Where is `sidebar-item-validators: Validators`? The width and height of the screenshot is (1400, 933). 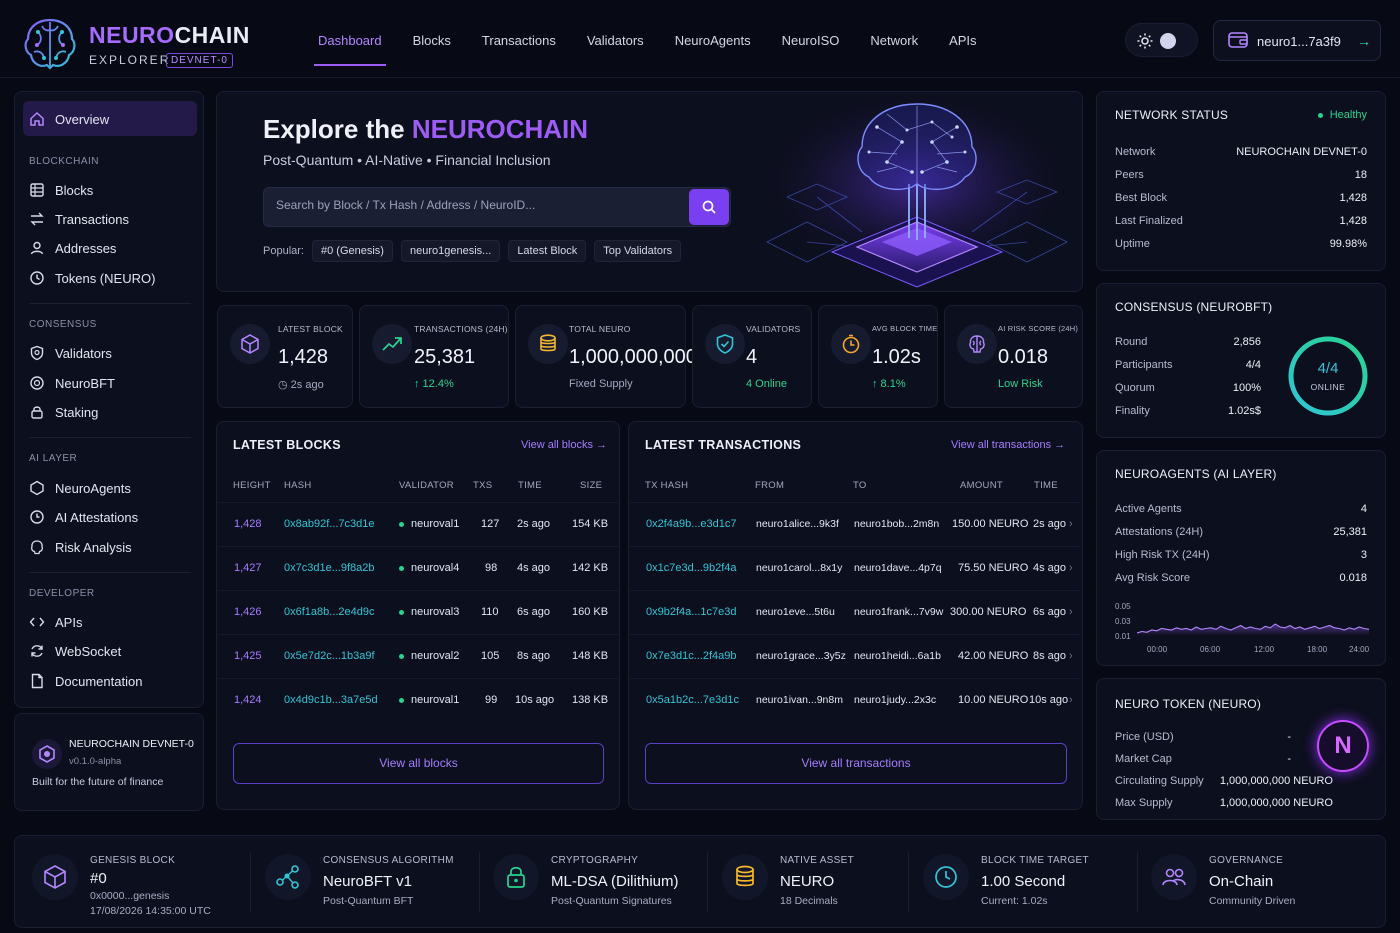 sidebar-item-validators: Validators is located at coordinates (70, 353).